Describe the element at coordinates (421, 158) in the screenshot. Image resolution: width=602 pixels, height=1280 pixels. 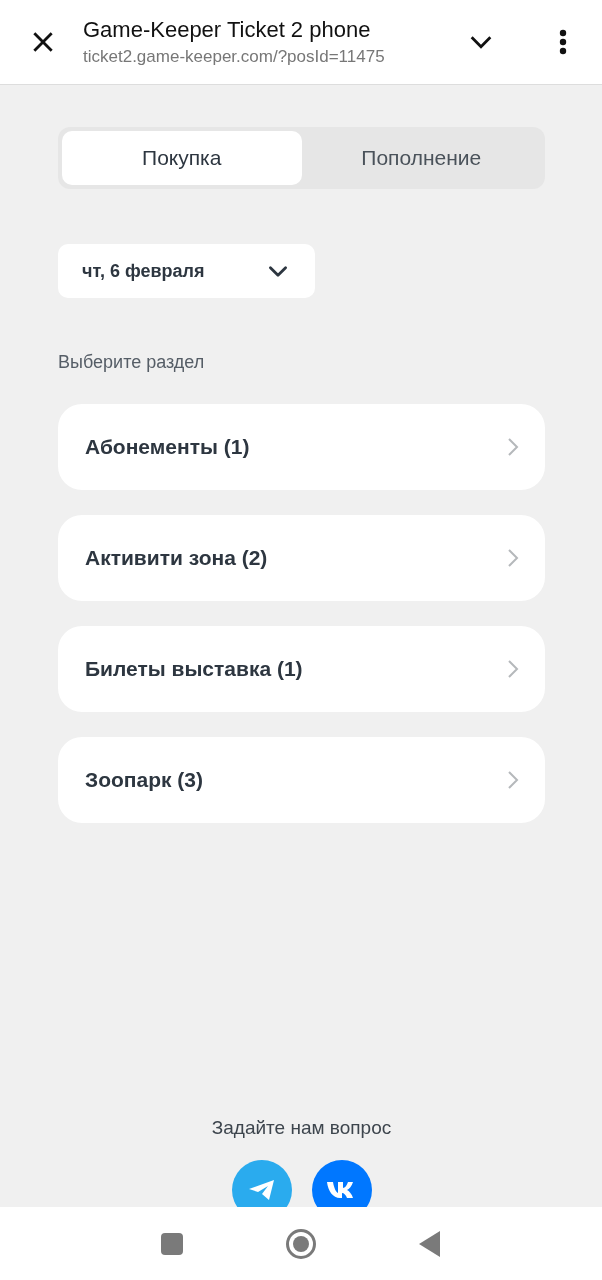
I see `tab: Пополнение` at that location.